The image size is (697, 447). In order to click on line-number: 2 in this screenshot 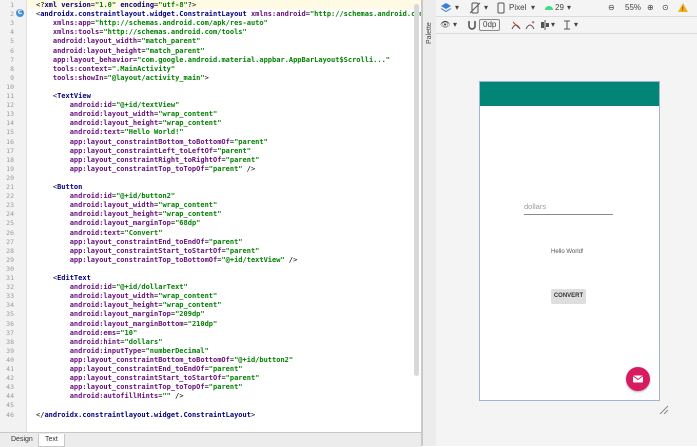, I will do `click(12, 14)`.